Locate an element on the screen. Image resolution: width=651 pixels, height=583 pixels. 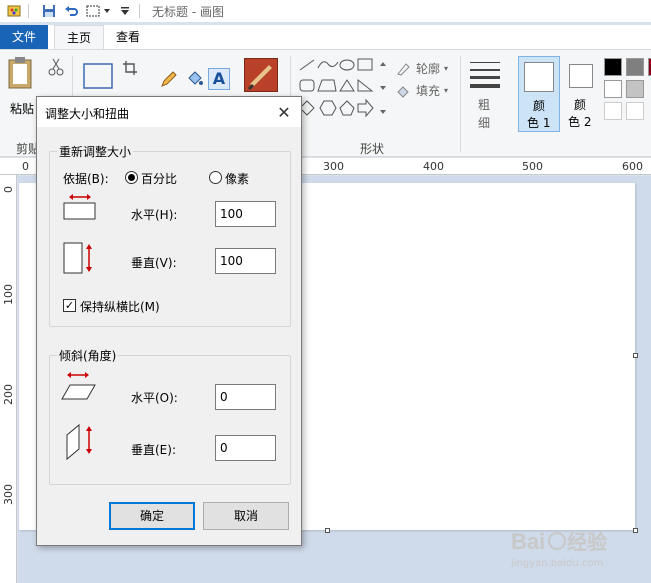
quick-access-toolbar is located at coordinates (73, 11).